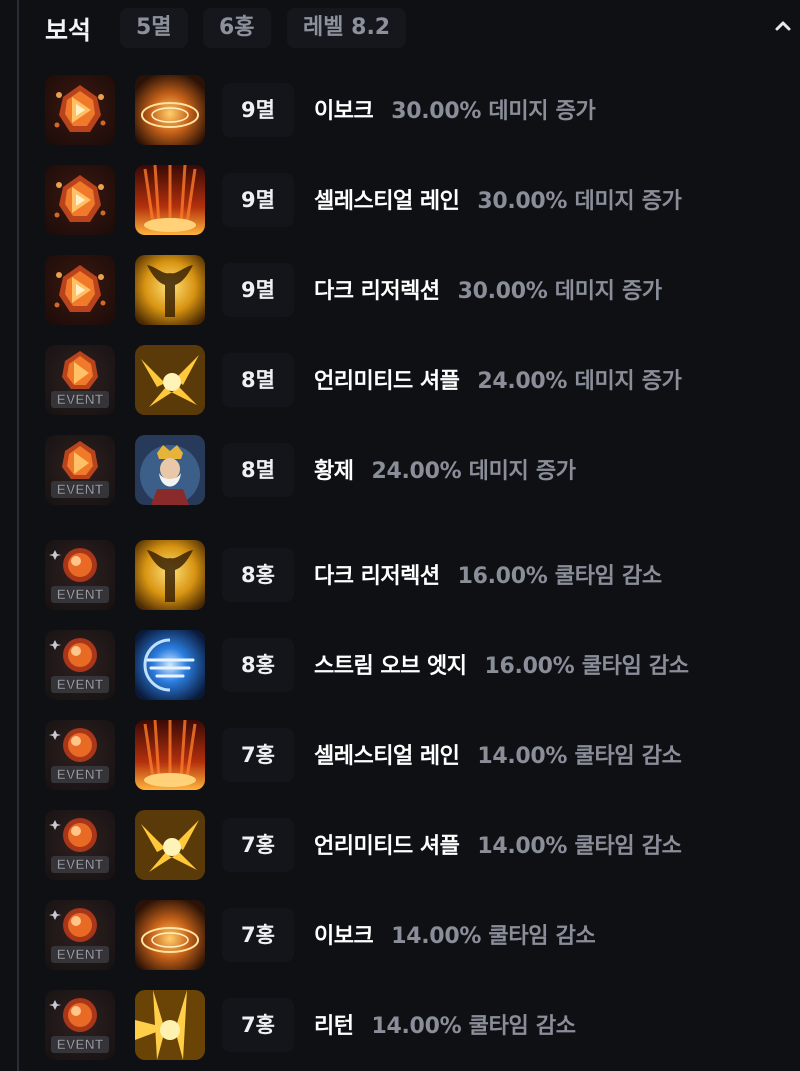 The width and height of the screenshot is (800, 1071). I want to click on gem-description: 스트림 오브 엣지 16.00% 쿨타임 감소, so click(501, 664).